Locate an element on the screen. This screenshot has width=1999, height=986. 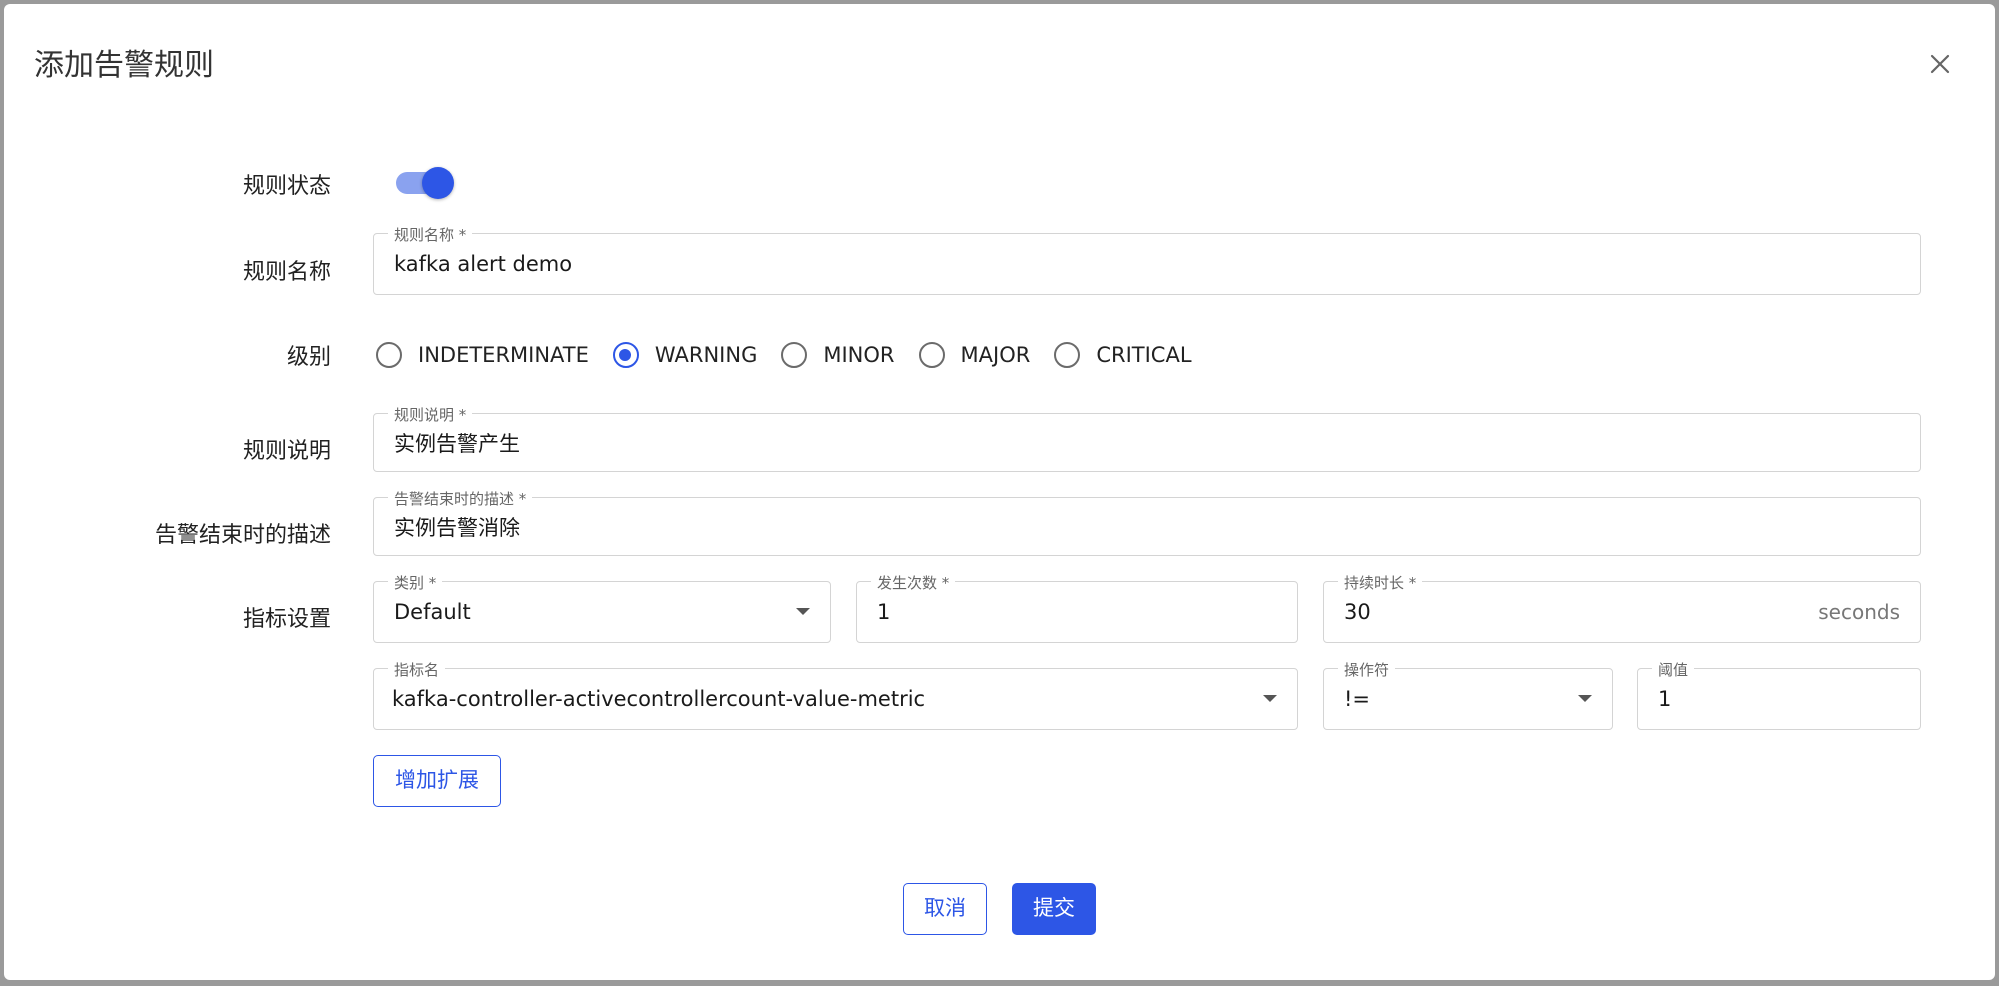
level-radio-indeterminate: INDETERMINATE is located at coordinates (482, 355).